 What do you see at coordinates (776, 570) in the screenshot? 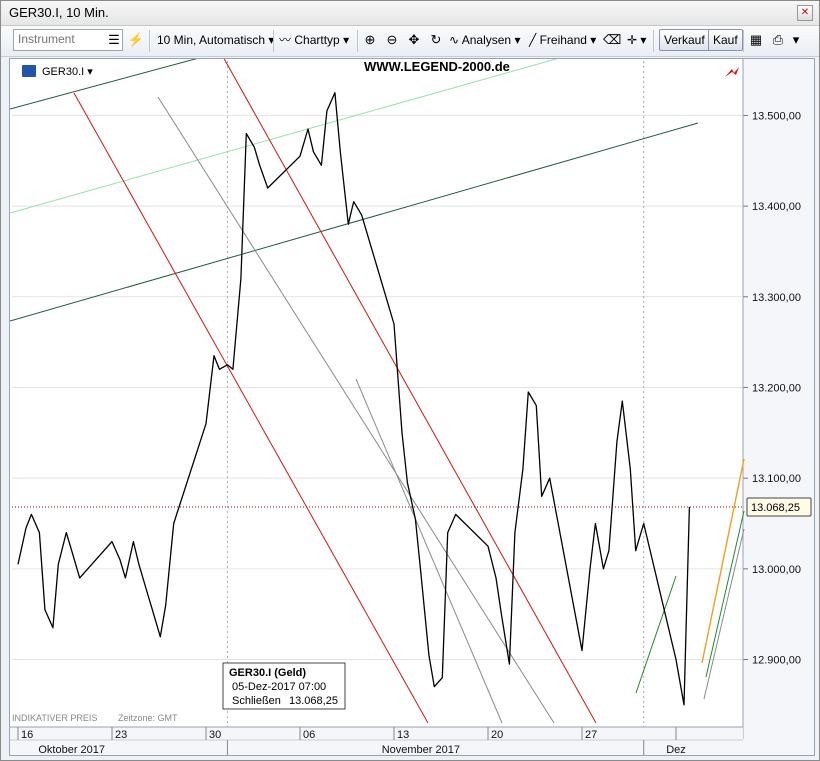
I see `price-tick-label: 13.000,00` at bounding box center [776, 570].